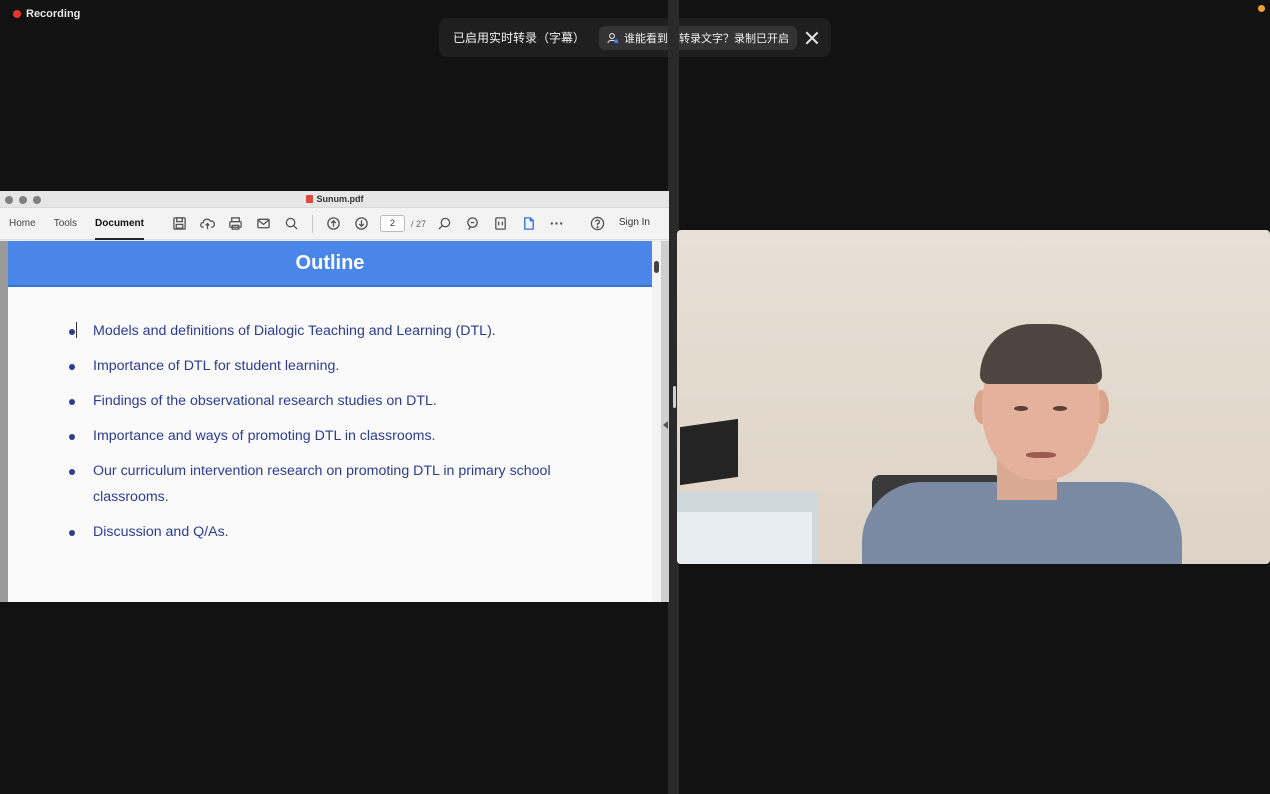 The height and width of the screenshot is (794, 1270). What do you see at coordinates (744, 538) in the screenshot?
I see `background-desk-front` at bounding box center [744, 538].